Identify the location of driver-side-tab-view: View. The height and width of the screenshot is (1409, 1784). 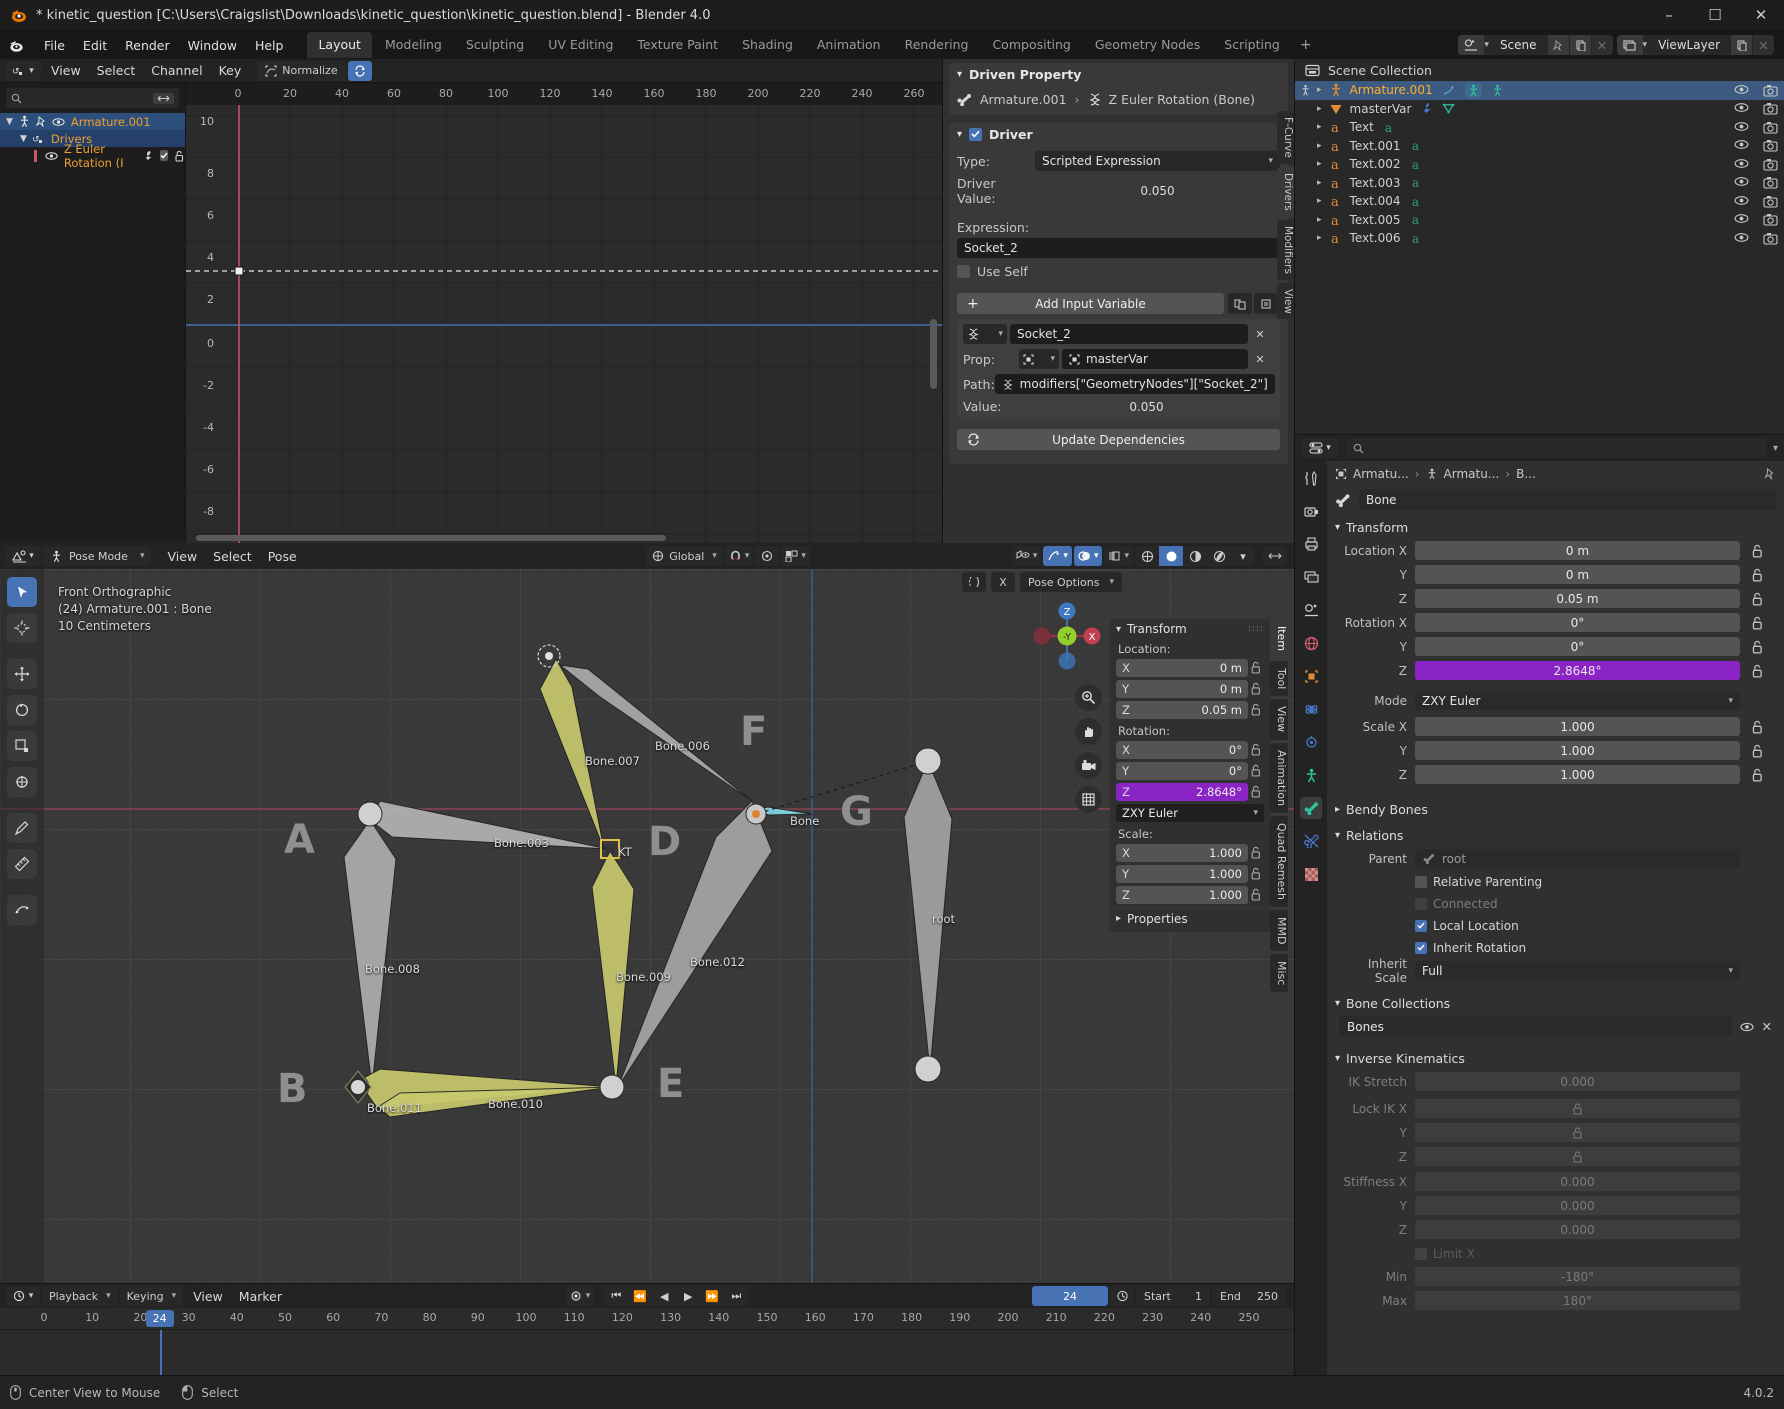
(1285, 301).